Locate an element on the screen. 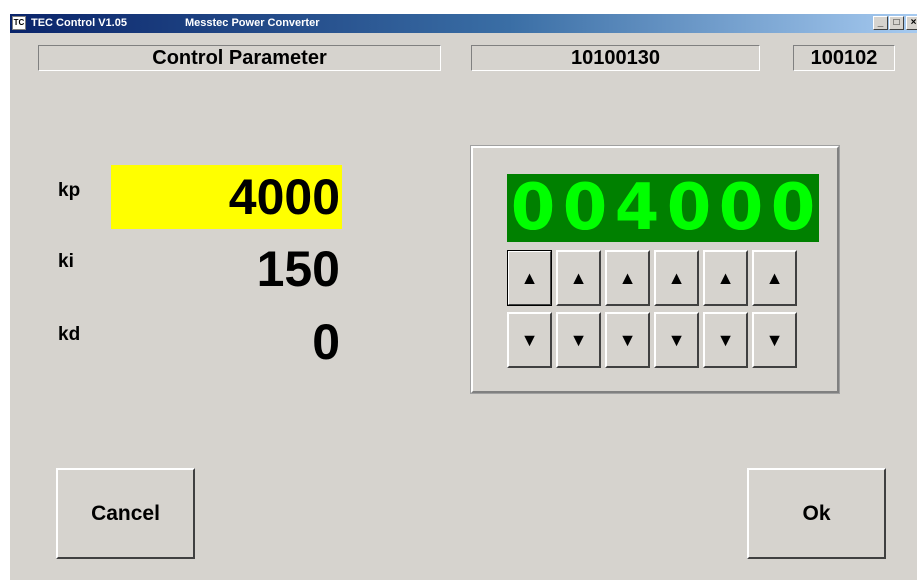 Image resolution: width=917 pixels, height=580 pixels. digit-3-up-button: ▲ is located at coordinates (627, 278).